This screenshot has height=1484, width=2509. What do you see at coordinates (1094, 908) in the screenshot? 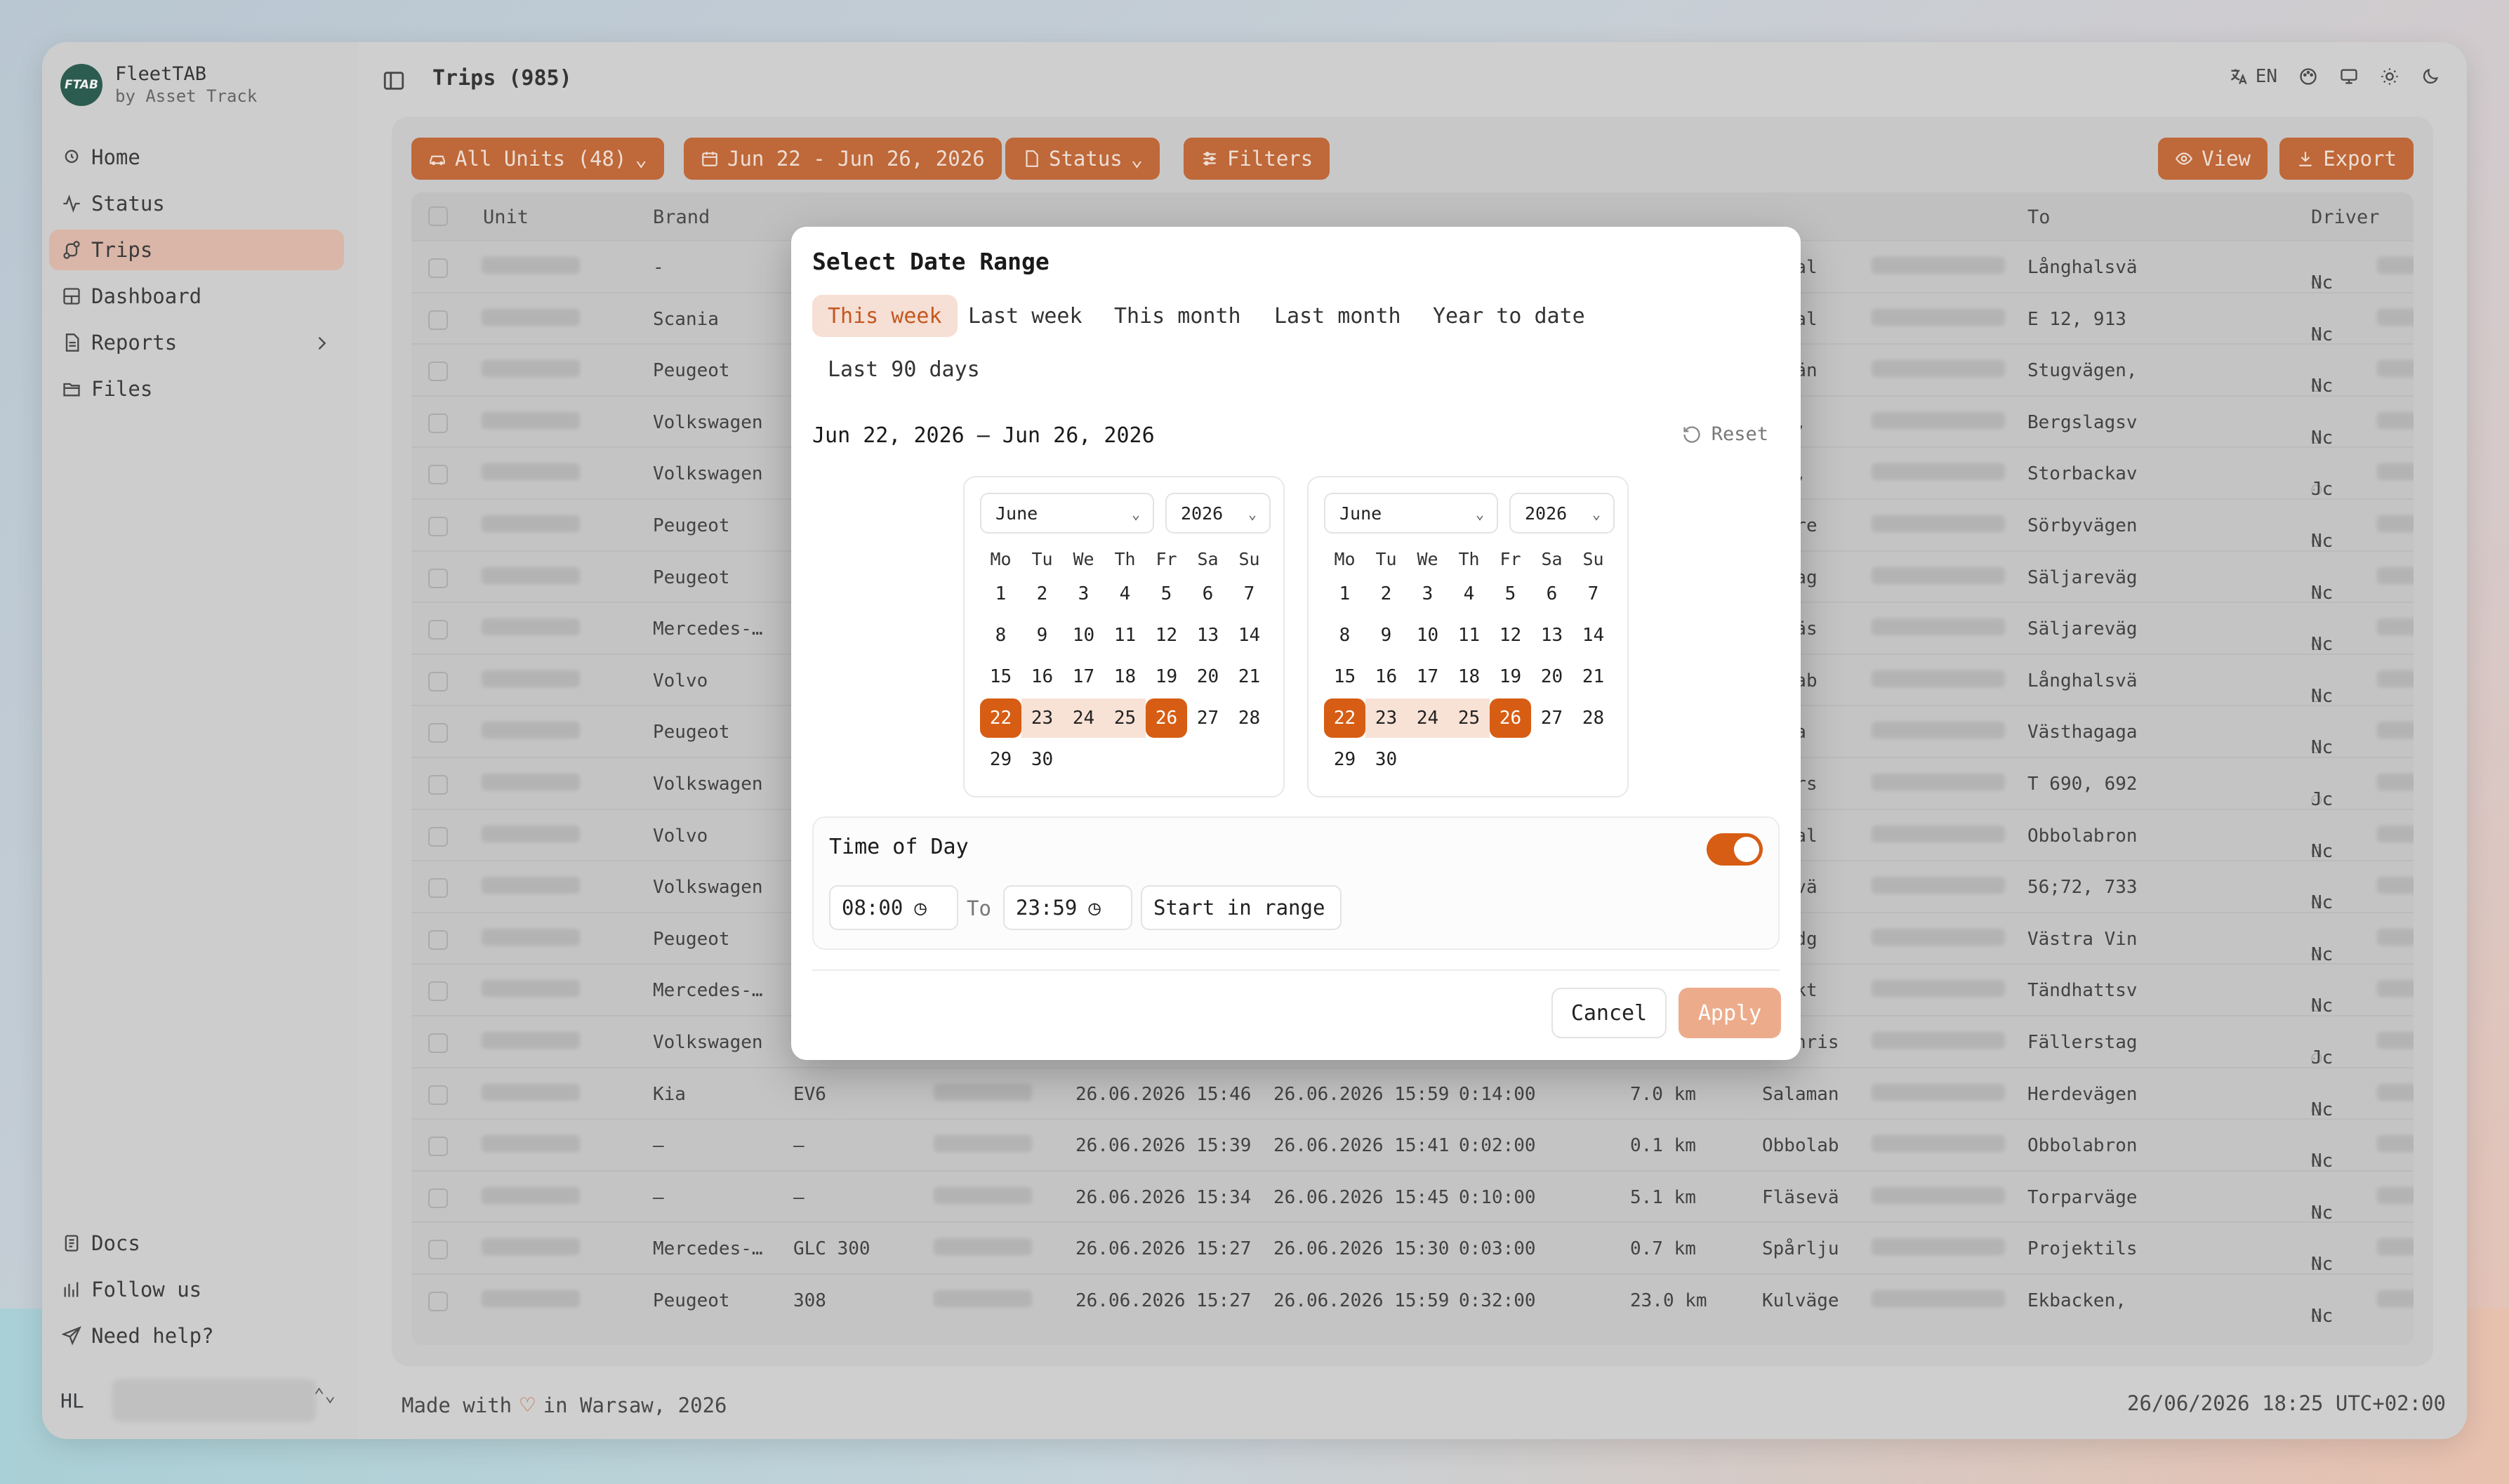
I see `clock-icon: ◷` at bounding box center [1094, 908].